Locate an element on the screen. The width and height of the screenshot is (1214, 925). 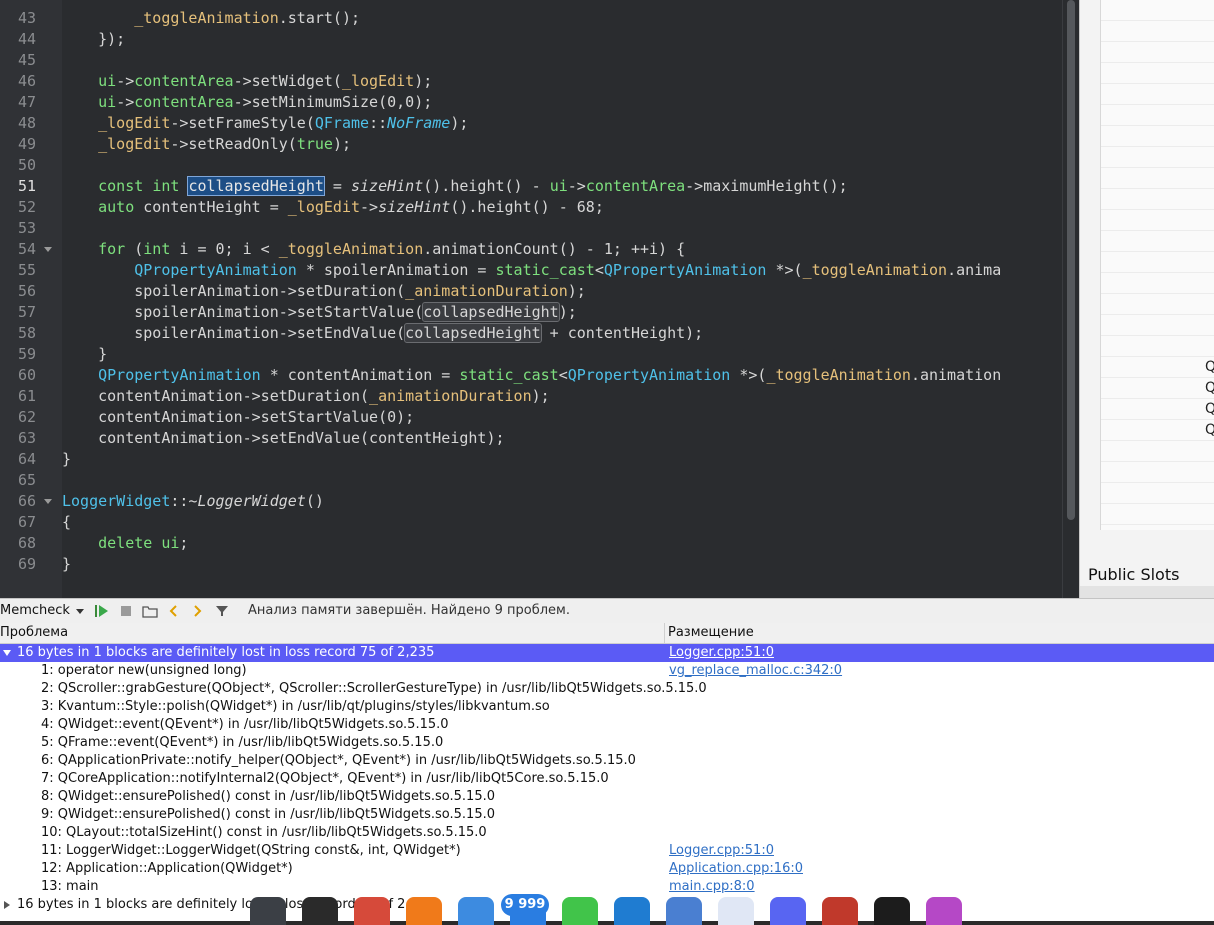
expand-arrow-icon is located at coordinates (7, 653).